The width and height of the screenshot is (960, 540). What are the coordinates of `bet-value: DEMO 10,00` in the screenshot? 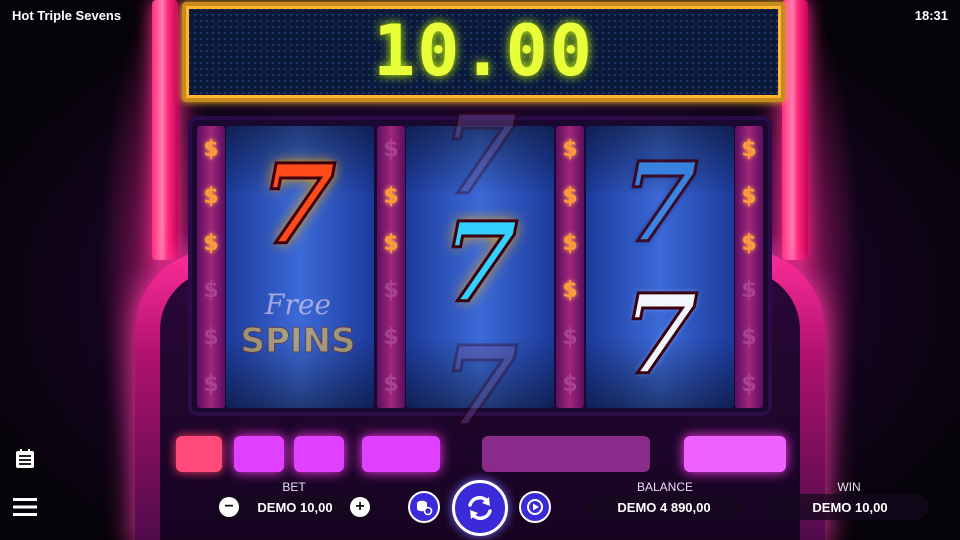 It's located at (295, 507).